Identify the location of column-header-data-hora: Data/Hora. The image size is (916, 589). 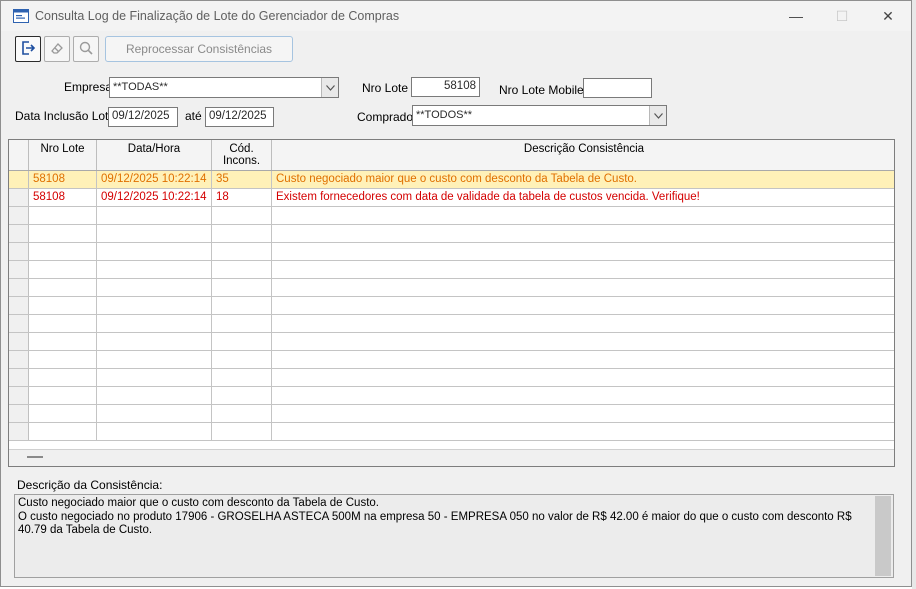
(154, 155).